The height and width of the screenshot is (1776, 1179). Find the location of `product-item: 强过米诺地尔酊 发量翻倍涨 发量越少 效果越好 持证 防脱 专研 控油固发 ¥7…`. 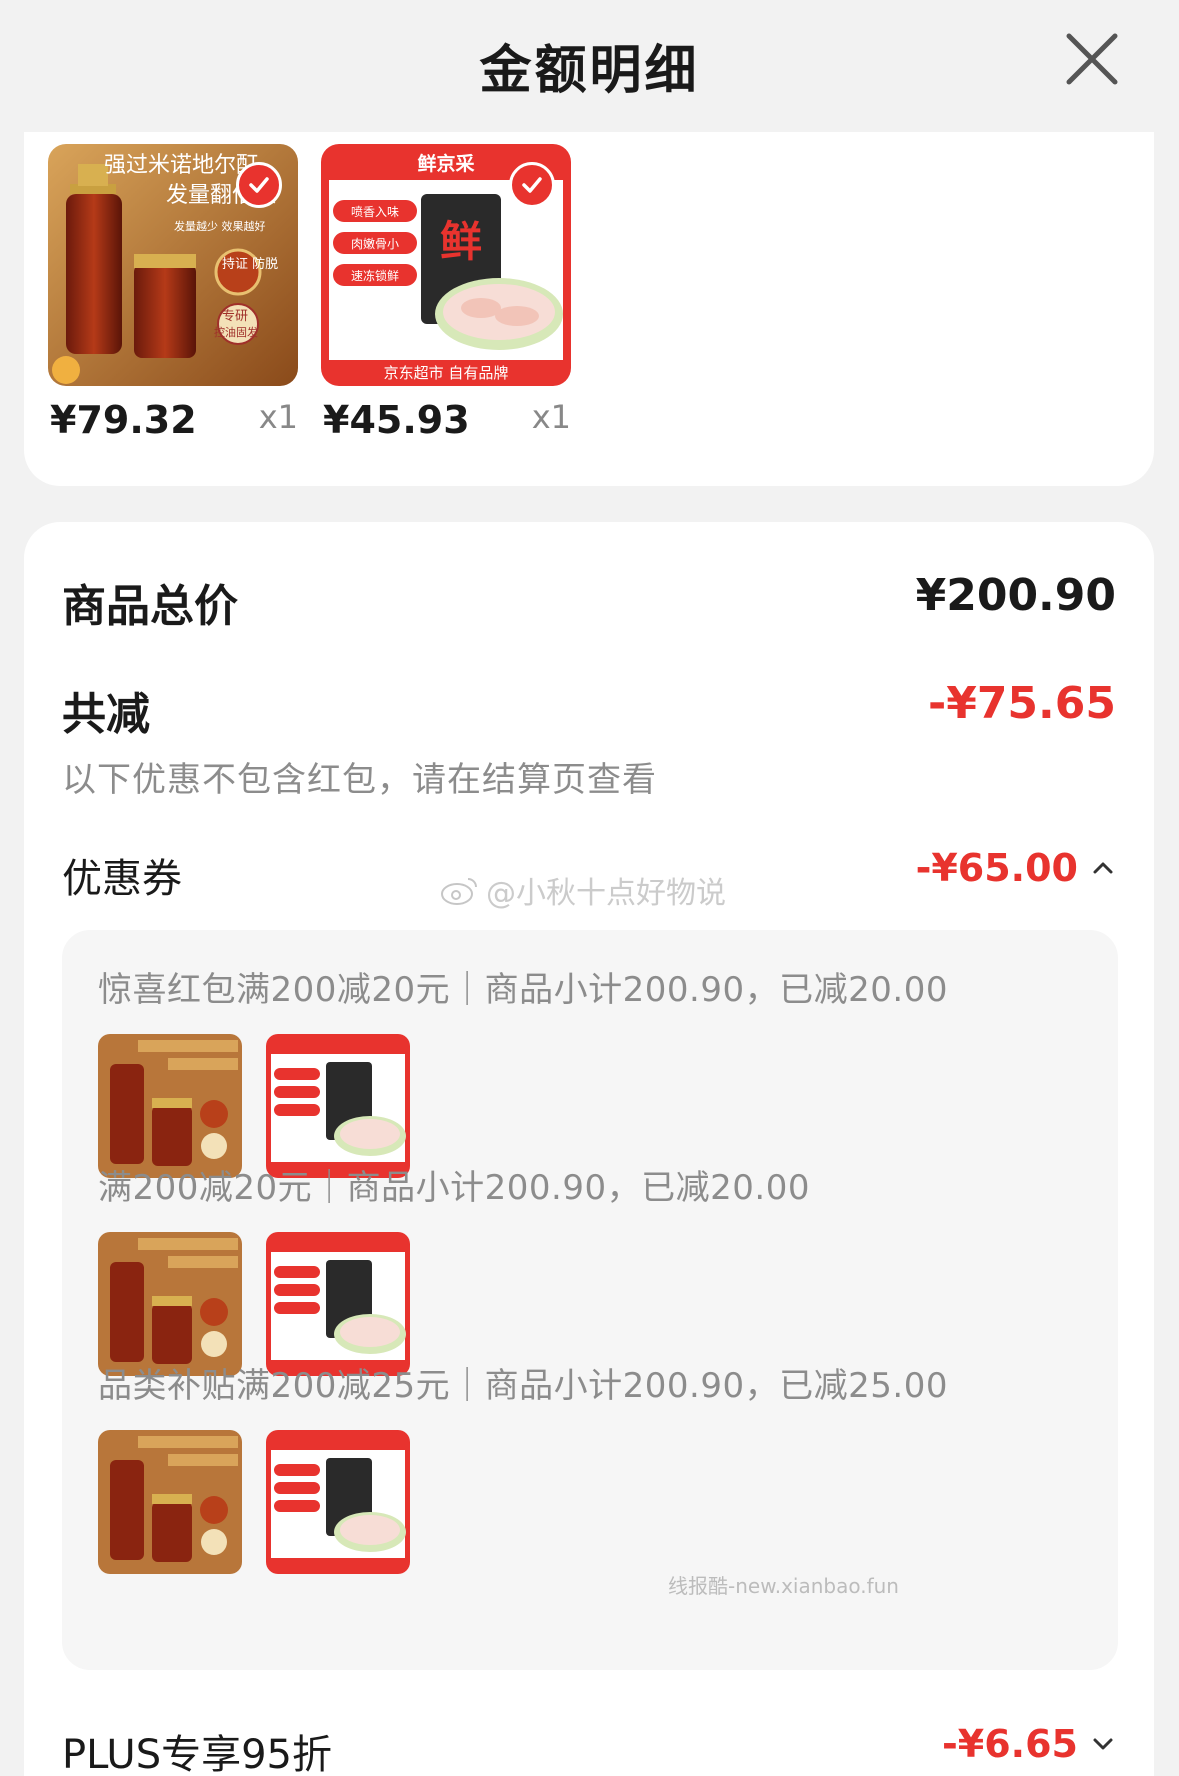

product-item: 强过米诺地尔酊 发量翻倍涨 发量越少 效果越好 持证 防脱 专研 控油固发 ¥7… is located at coordinates (173, 293).